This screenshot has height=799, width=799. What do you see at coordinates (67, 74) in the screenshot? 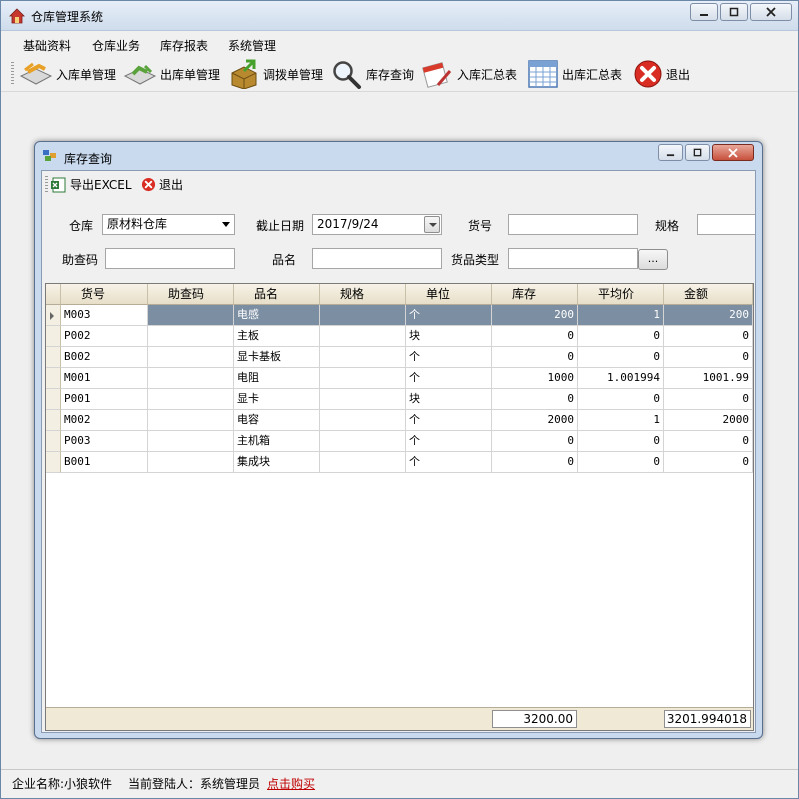
I see `inbound-order-button: 入库单管理` at bounding box center [67, 74].